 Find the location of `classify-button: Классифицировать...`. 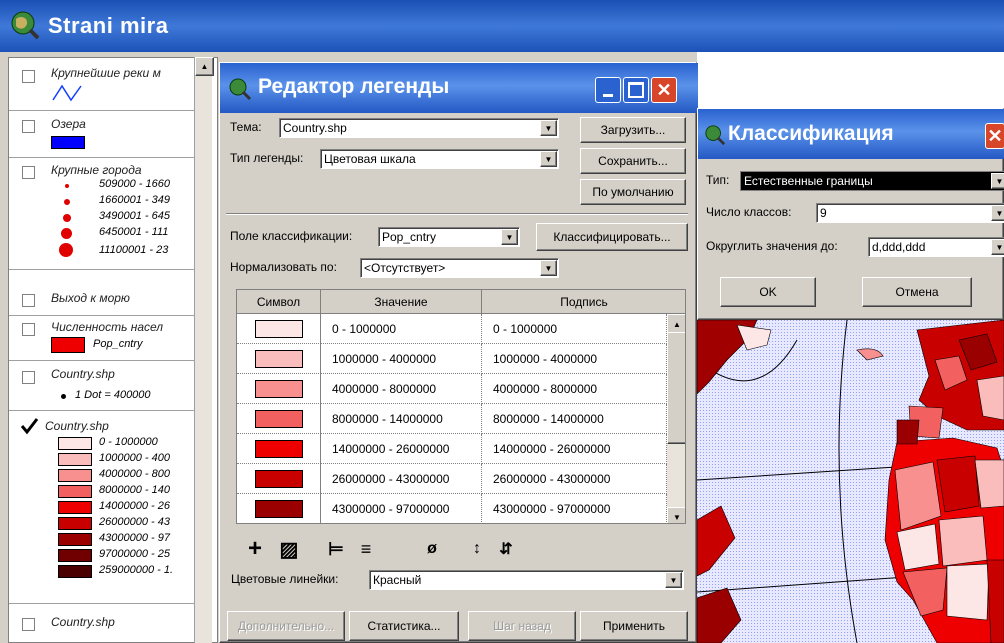

classify-button: Классифицировать... is located at coordinates (612, 237).